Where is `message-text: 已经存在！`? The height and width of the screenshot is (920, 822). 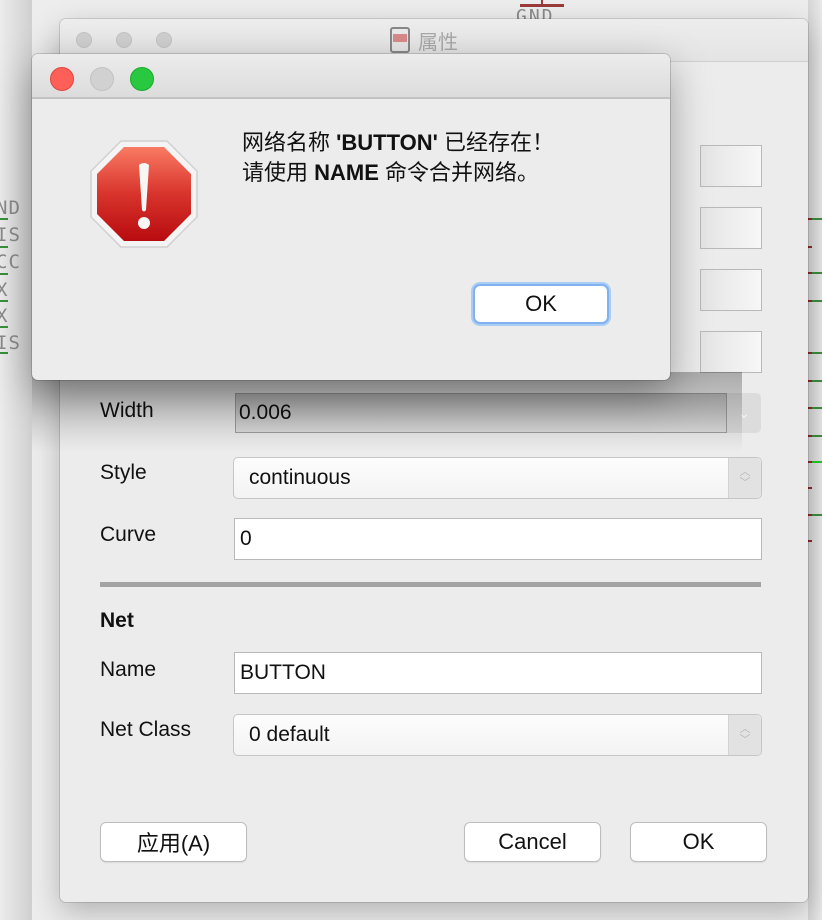
message-text: 已经存在！ is located at coordinates (495, 142).